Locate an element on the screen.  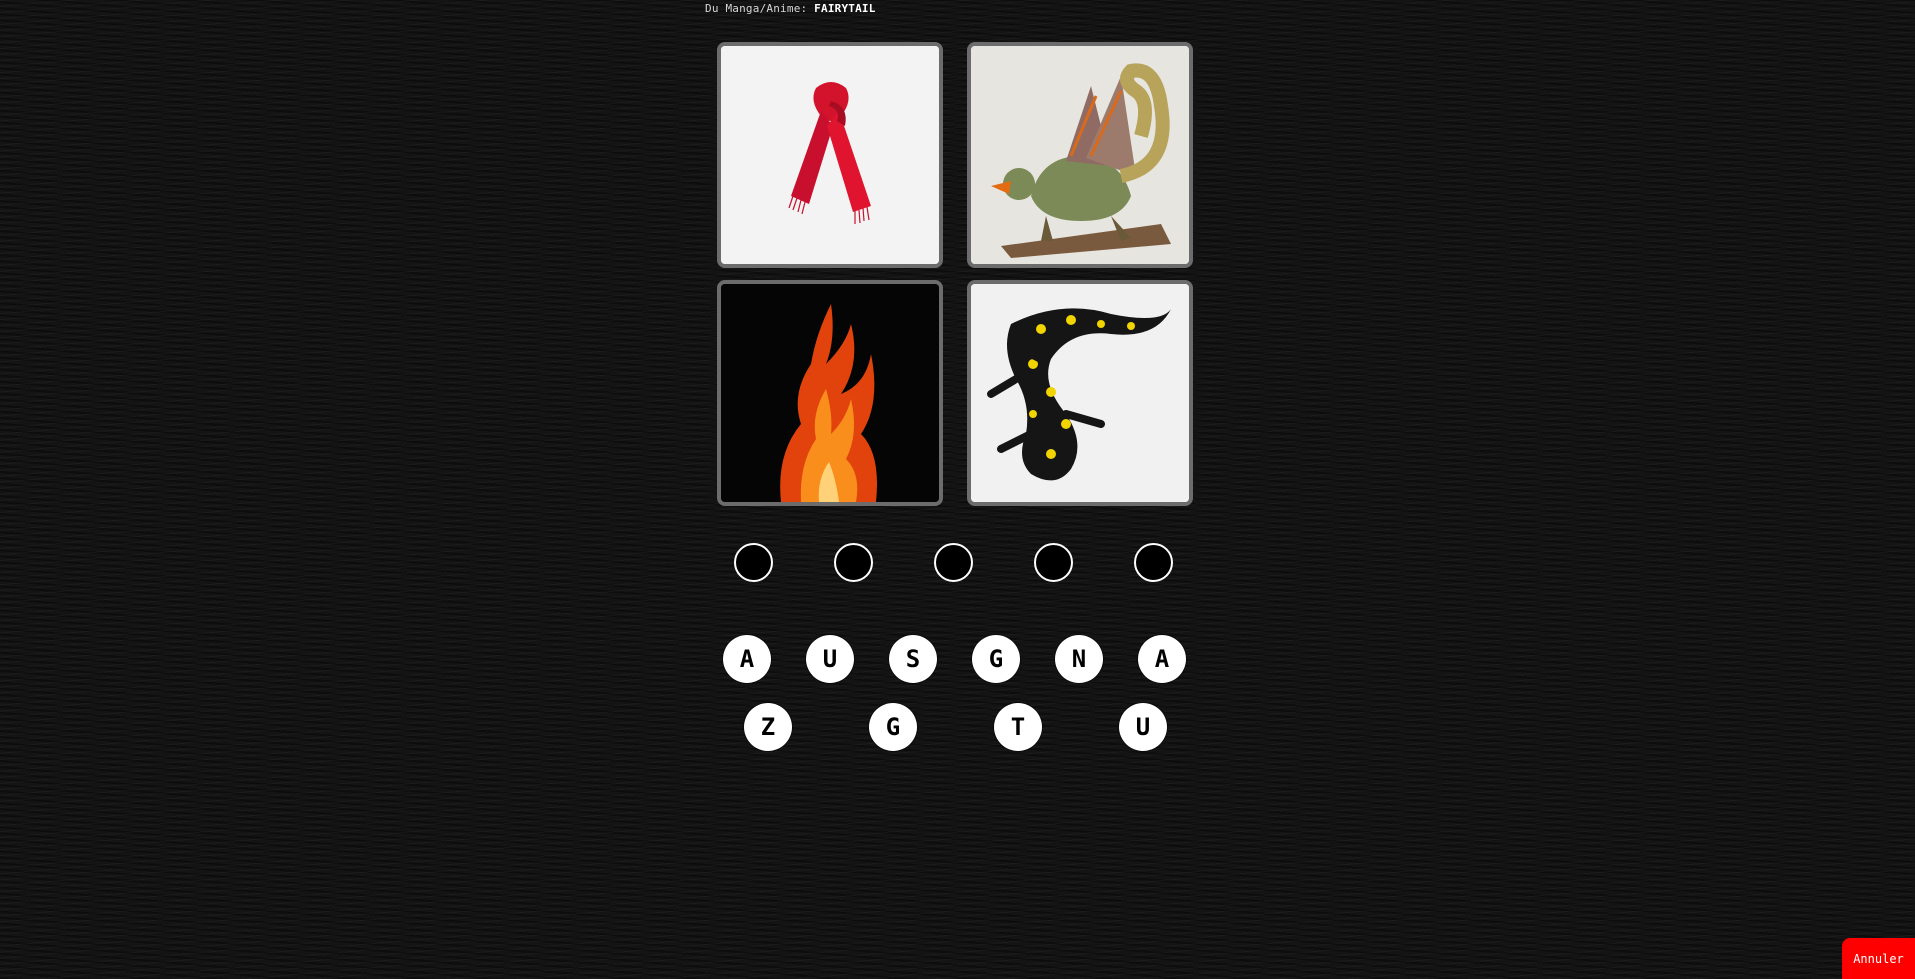
clue-image-salamander is located at coordinates (1080, 393).